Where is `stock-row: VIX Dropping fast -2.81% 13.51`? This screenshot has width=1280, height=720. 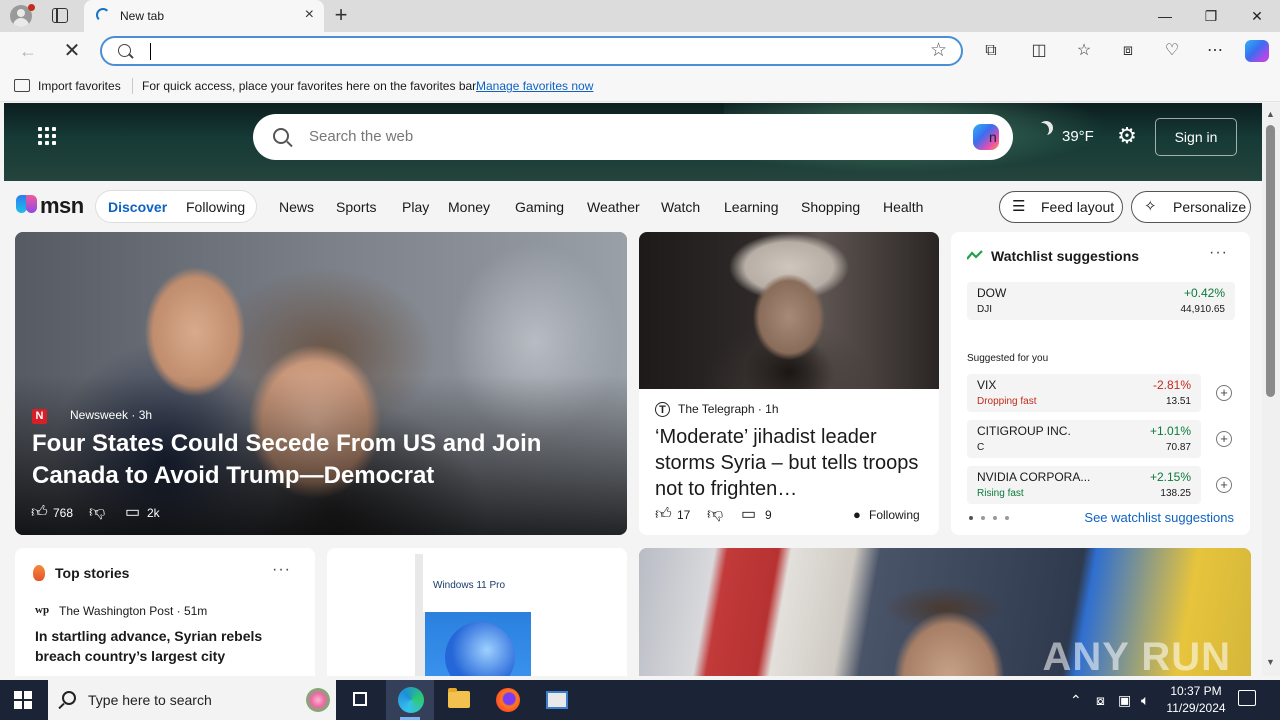
stock-row: VIX Dropping fast -2.81% 13.51 is located at coordinates (1084, 393).